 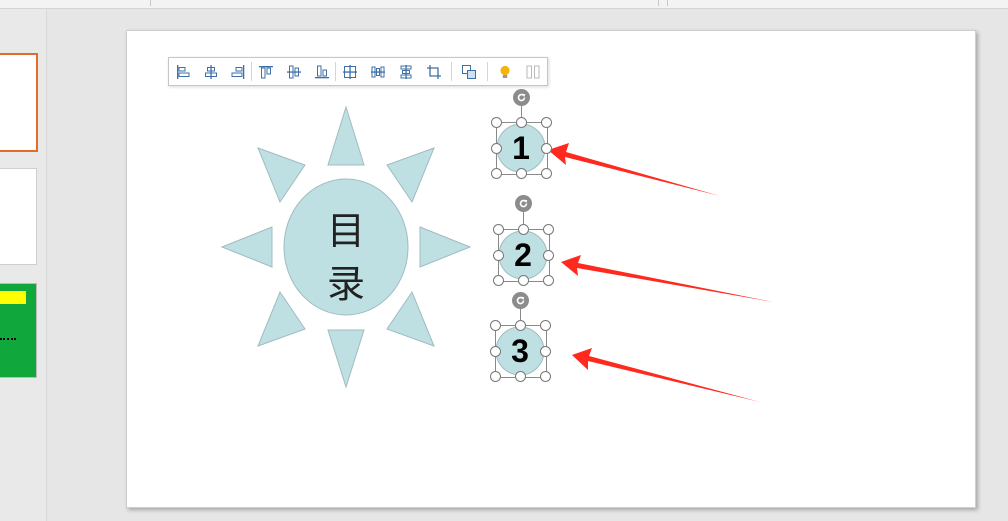 What do you see at coordinates (533, 71) in the screenshot?
I see `more-icon` at bounding box center [533, 71].